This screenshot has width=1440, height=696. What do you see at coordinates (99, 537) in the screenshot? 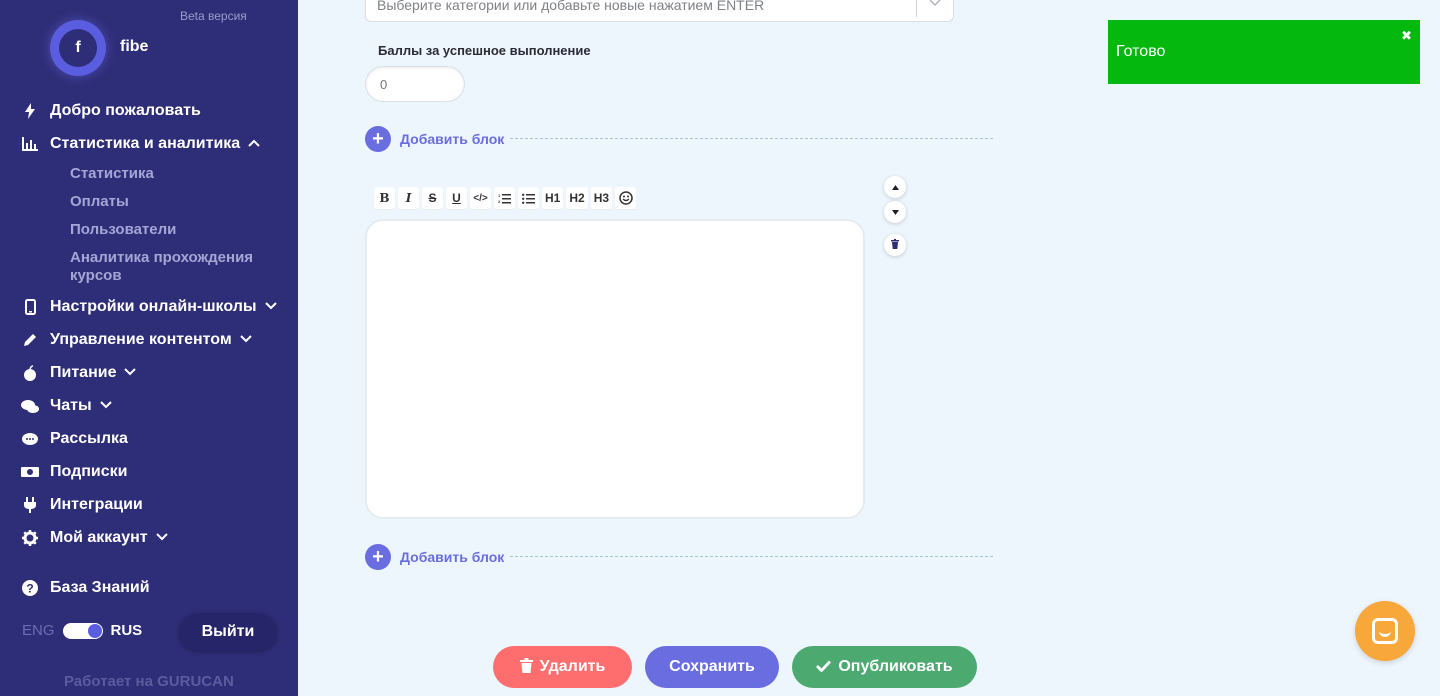
I see `sidebar-item-label: Мой аккаунт` at bounding box center [99, 537].